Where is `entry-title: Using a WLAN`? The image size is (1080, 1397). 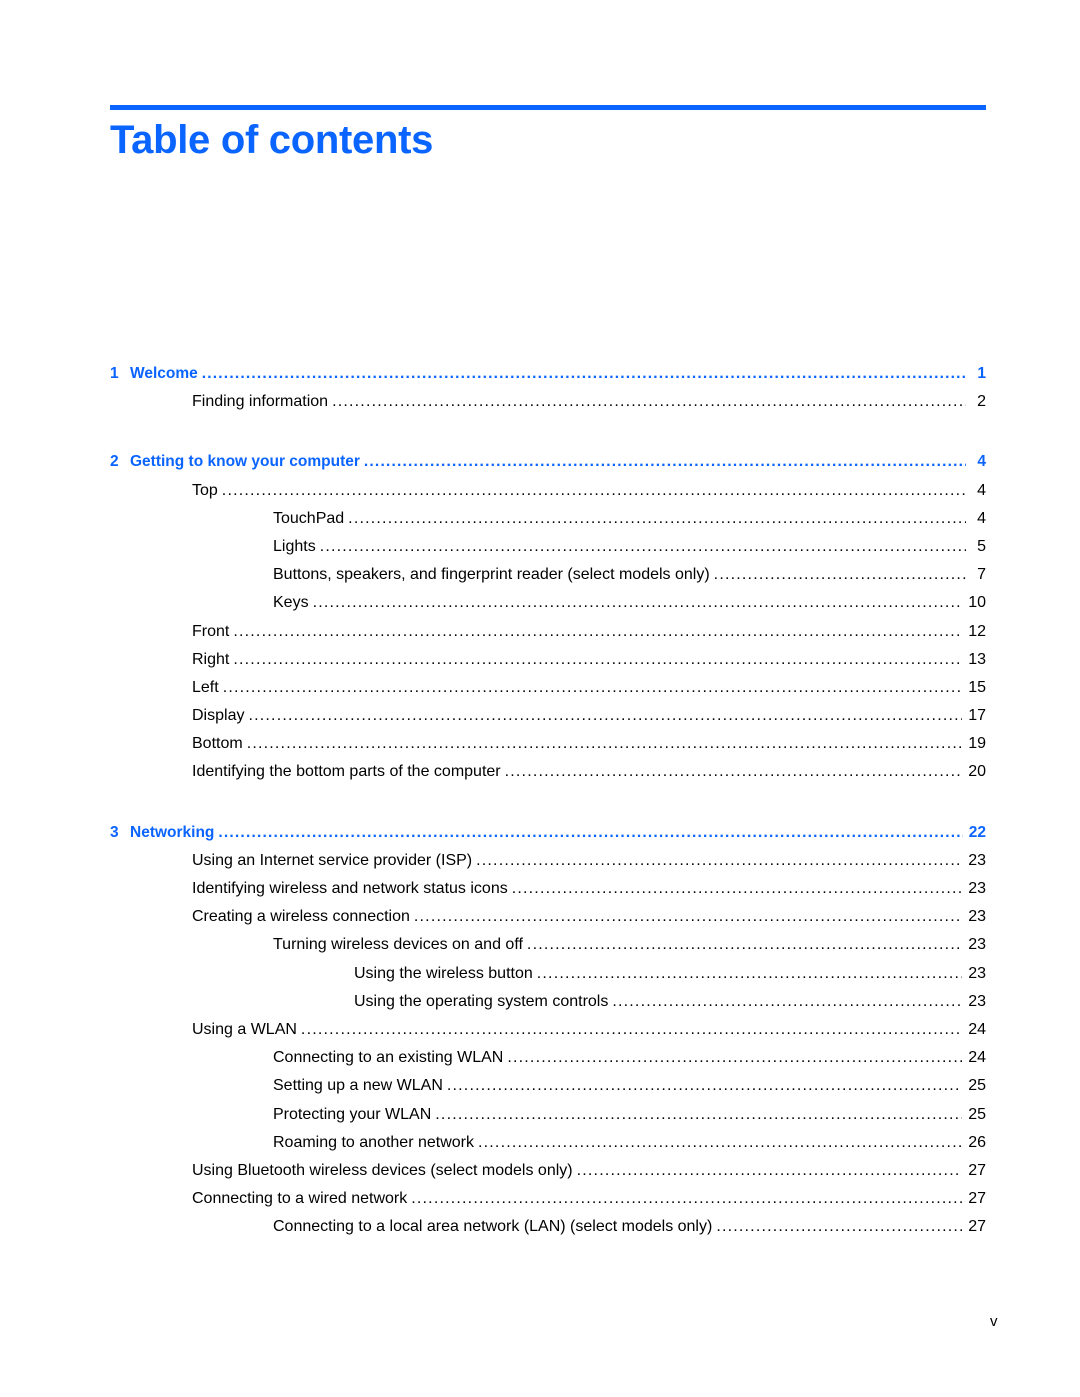
entry-title: Using a WLAN is located at coordinates (244, 1029).